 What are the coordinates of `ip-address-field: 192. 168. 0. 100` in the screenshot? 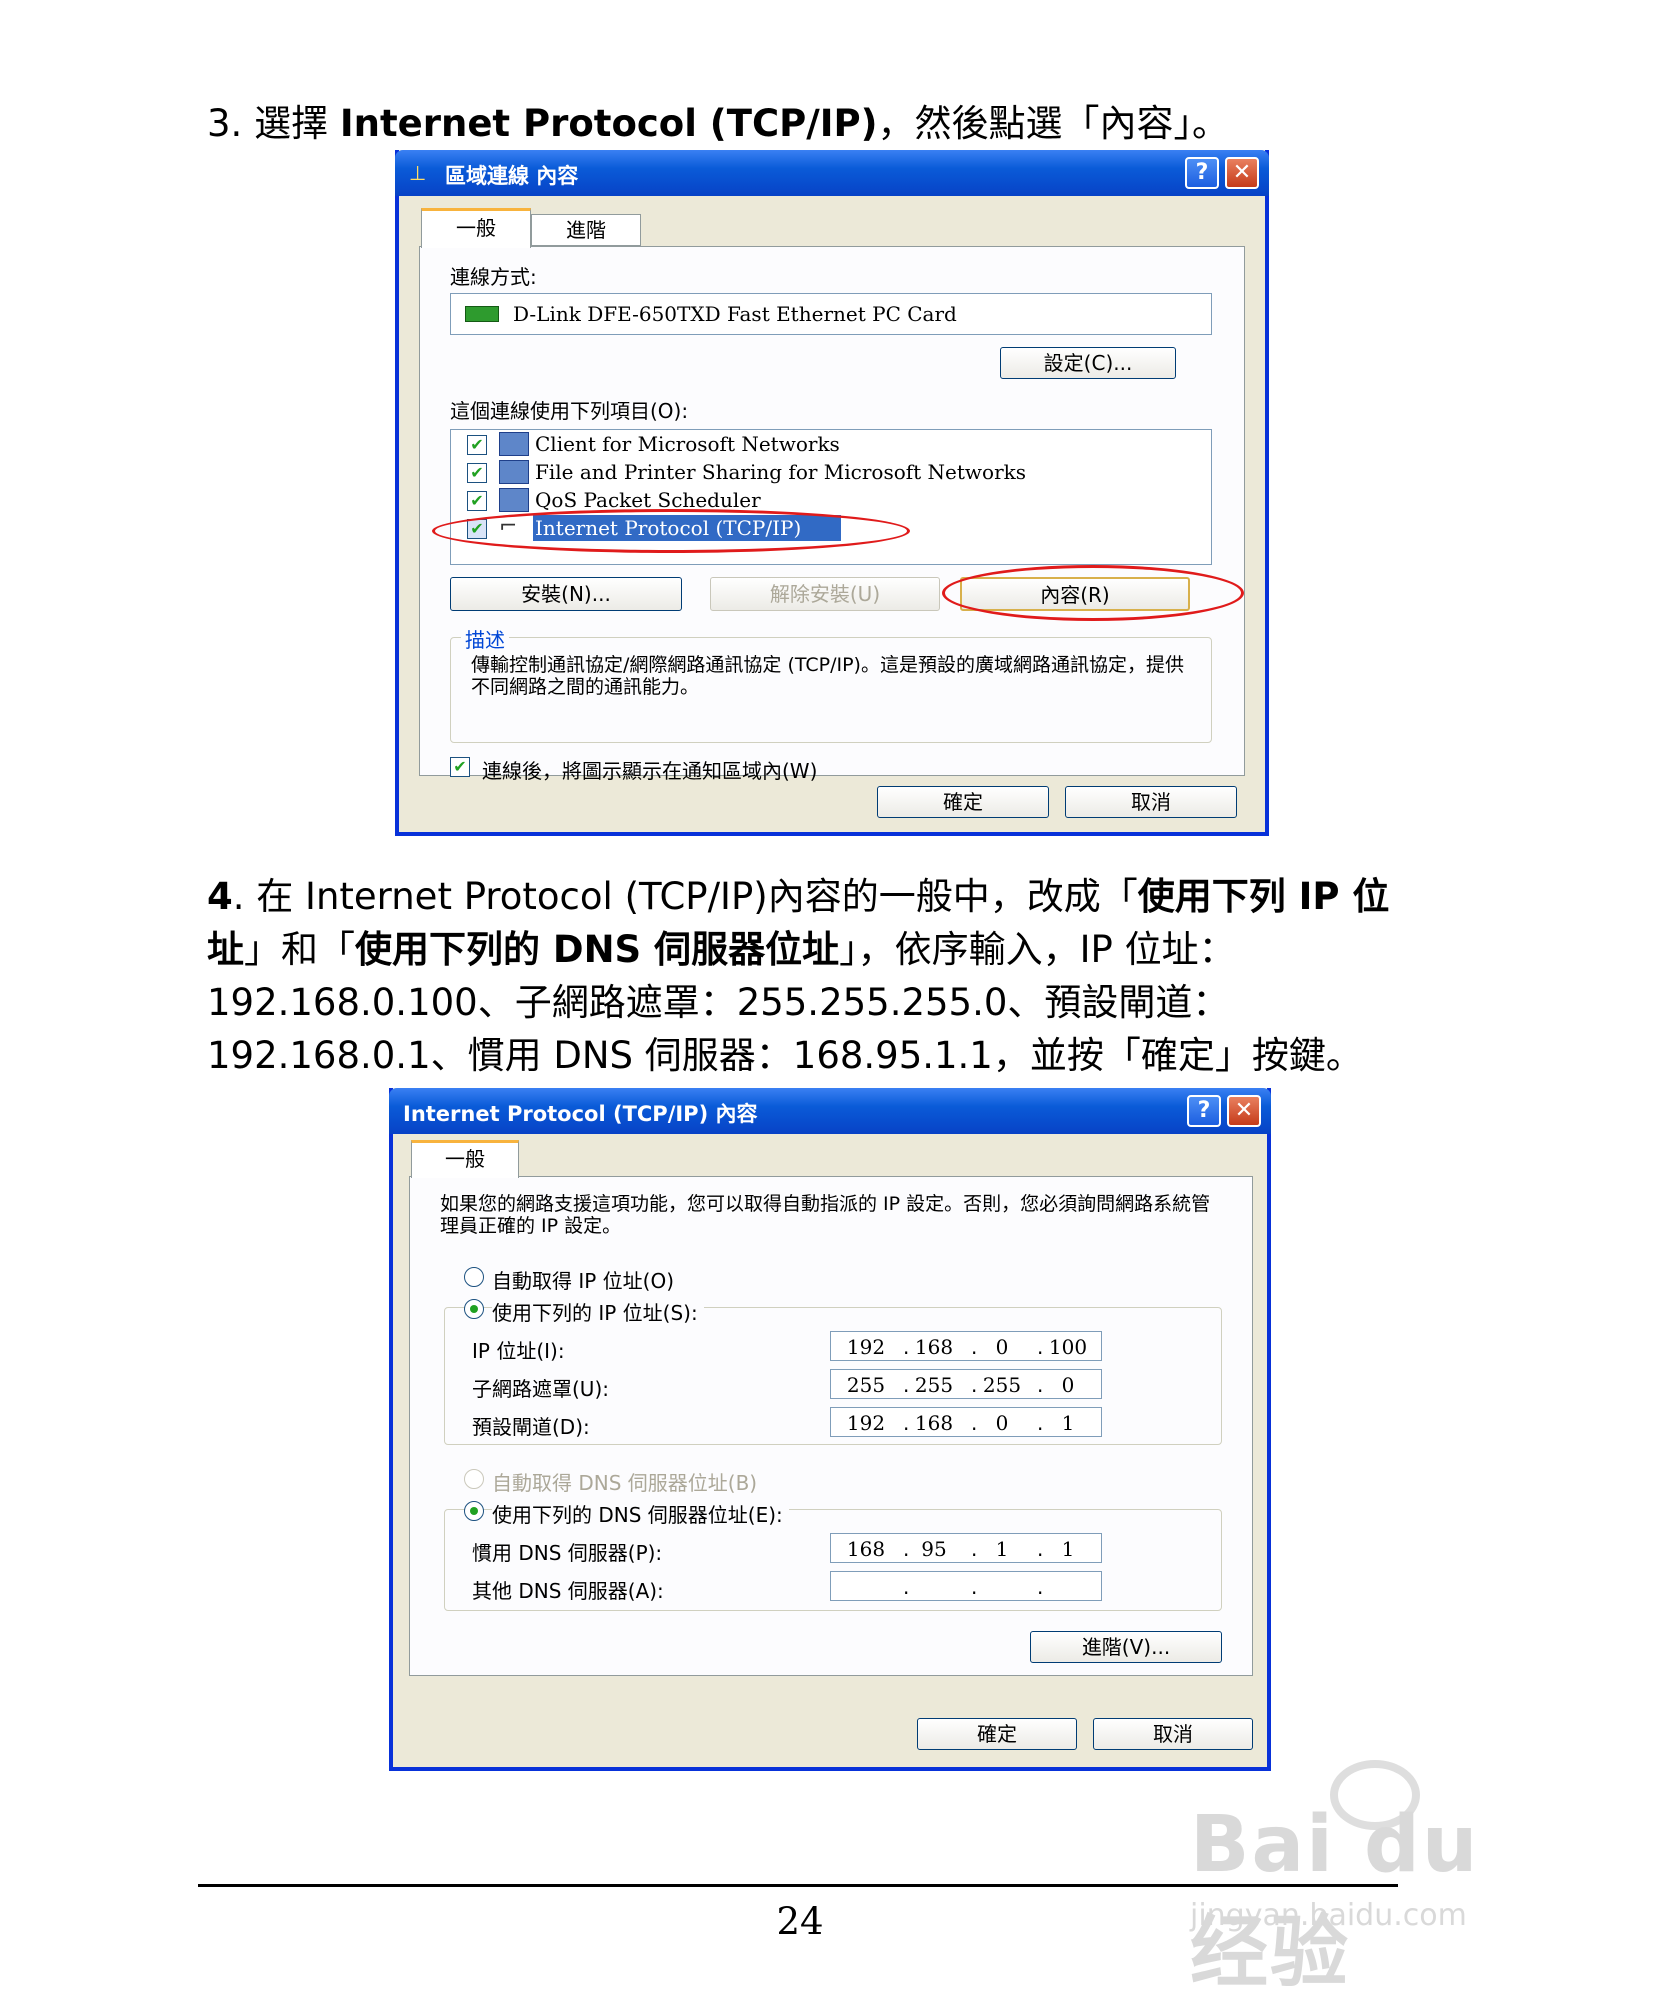 It's located at (966, 1346).